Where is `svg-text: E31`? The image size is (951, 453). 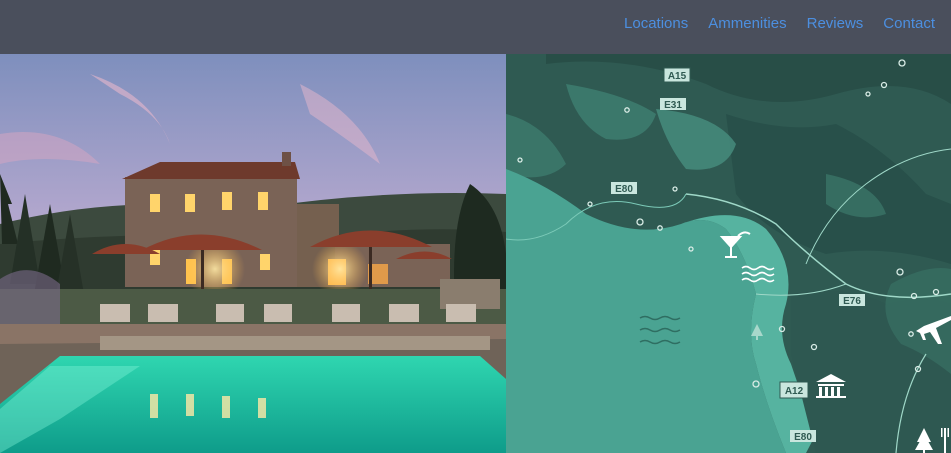 svg-text: E31 is located at coordinates (673, 105).